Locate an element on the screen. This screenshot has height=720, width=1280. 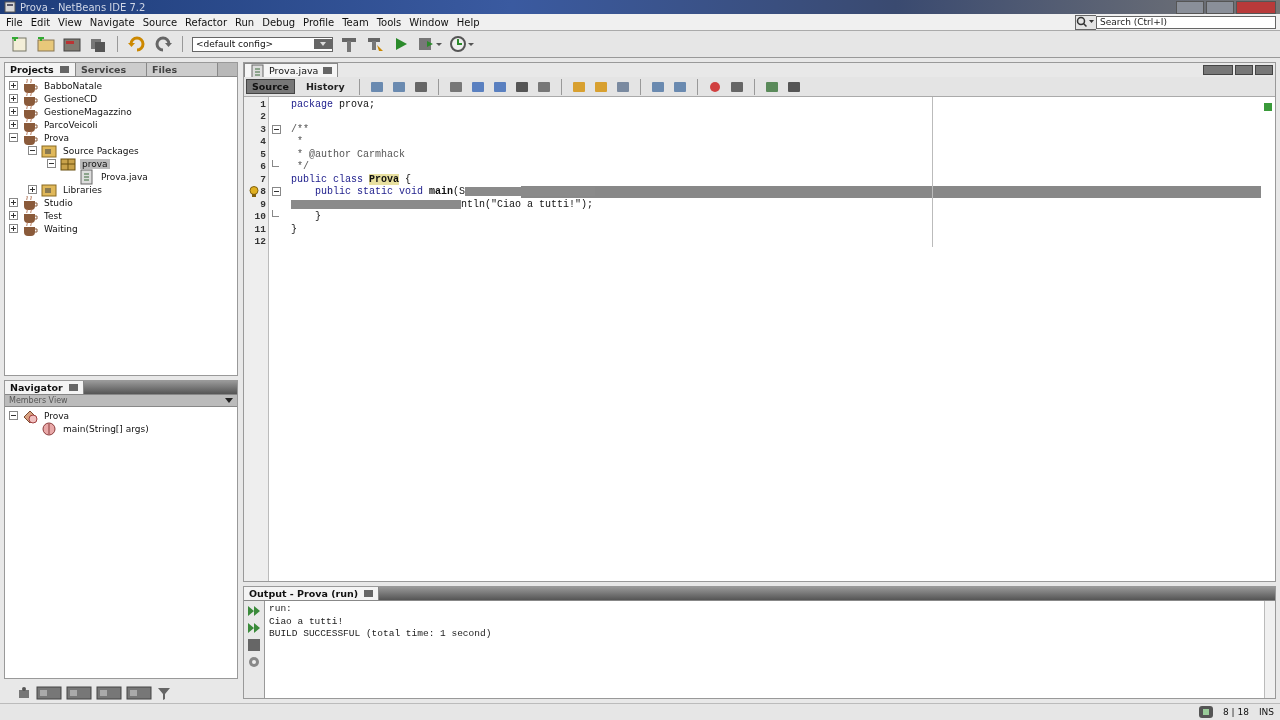
menu-item: Source is located at coordinates (160, 22).